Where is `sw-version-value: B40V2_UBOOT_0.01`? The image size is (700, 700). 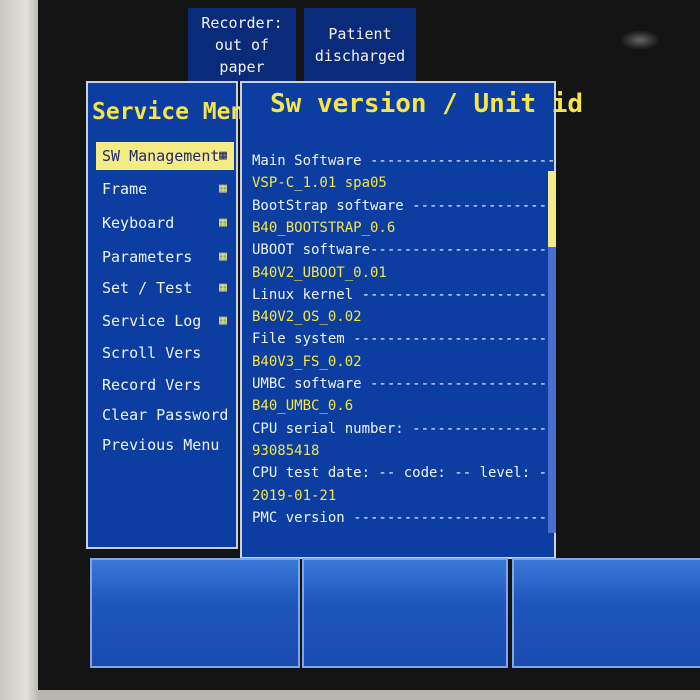
sw-version-value: B40V2_UBOOT_0.01 is located at coordinates (319, 273).